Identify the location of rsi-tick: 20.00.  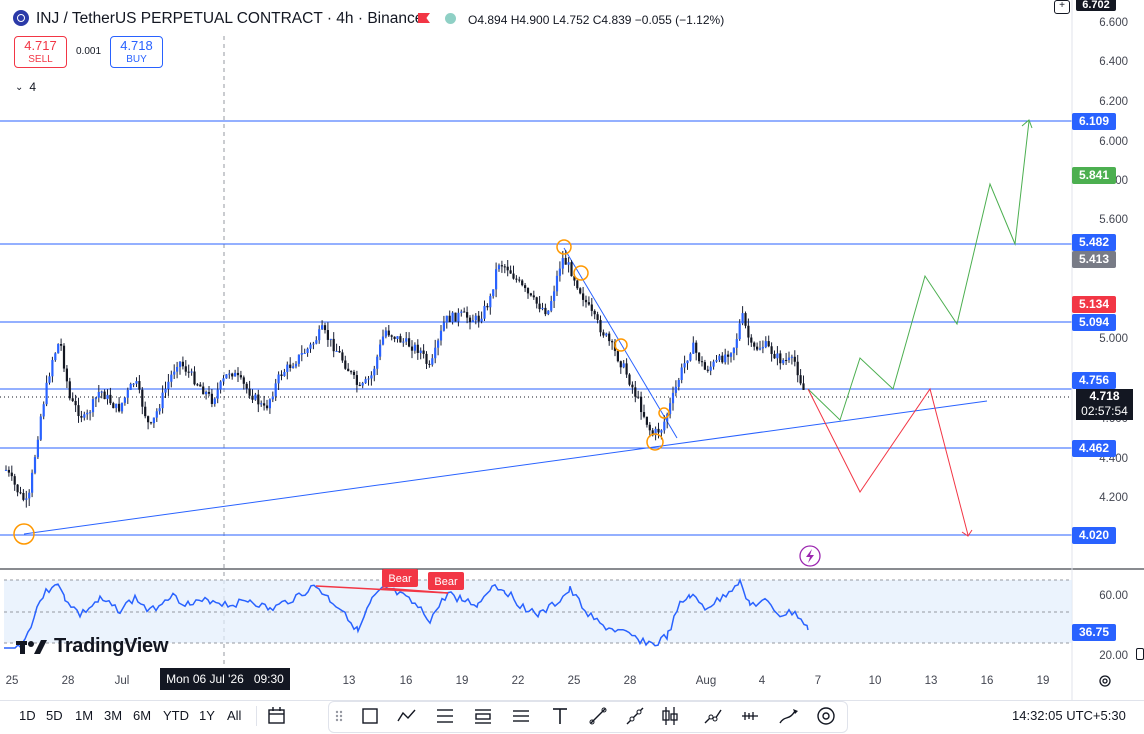
(1113, 656).